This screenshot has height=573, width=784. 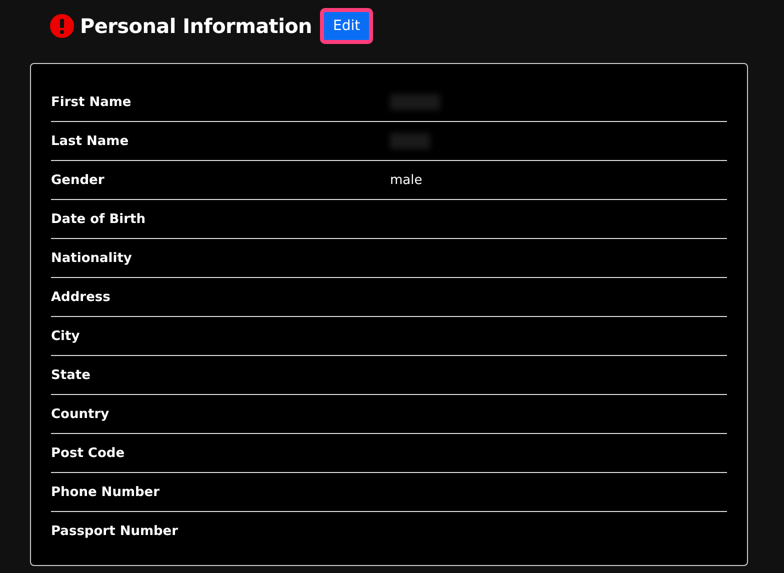 What do you see at coordinates (106, 492) in the screenshot?
I see `field-label: Phone Number` at bounding box center [106, 492].